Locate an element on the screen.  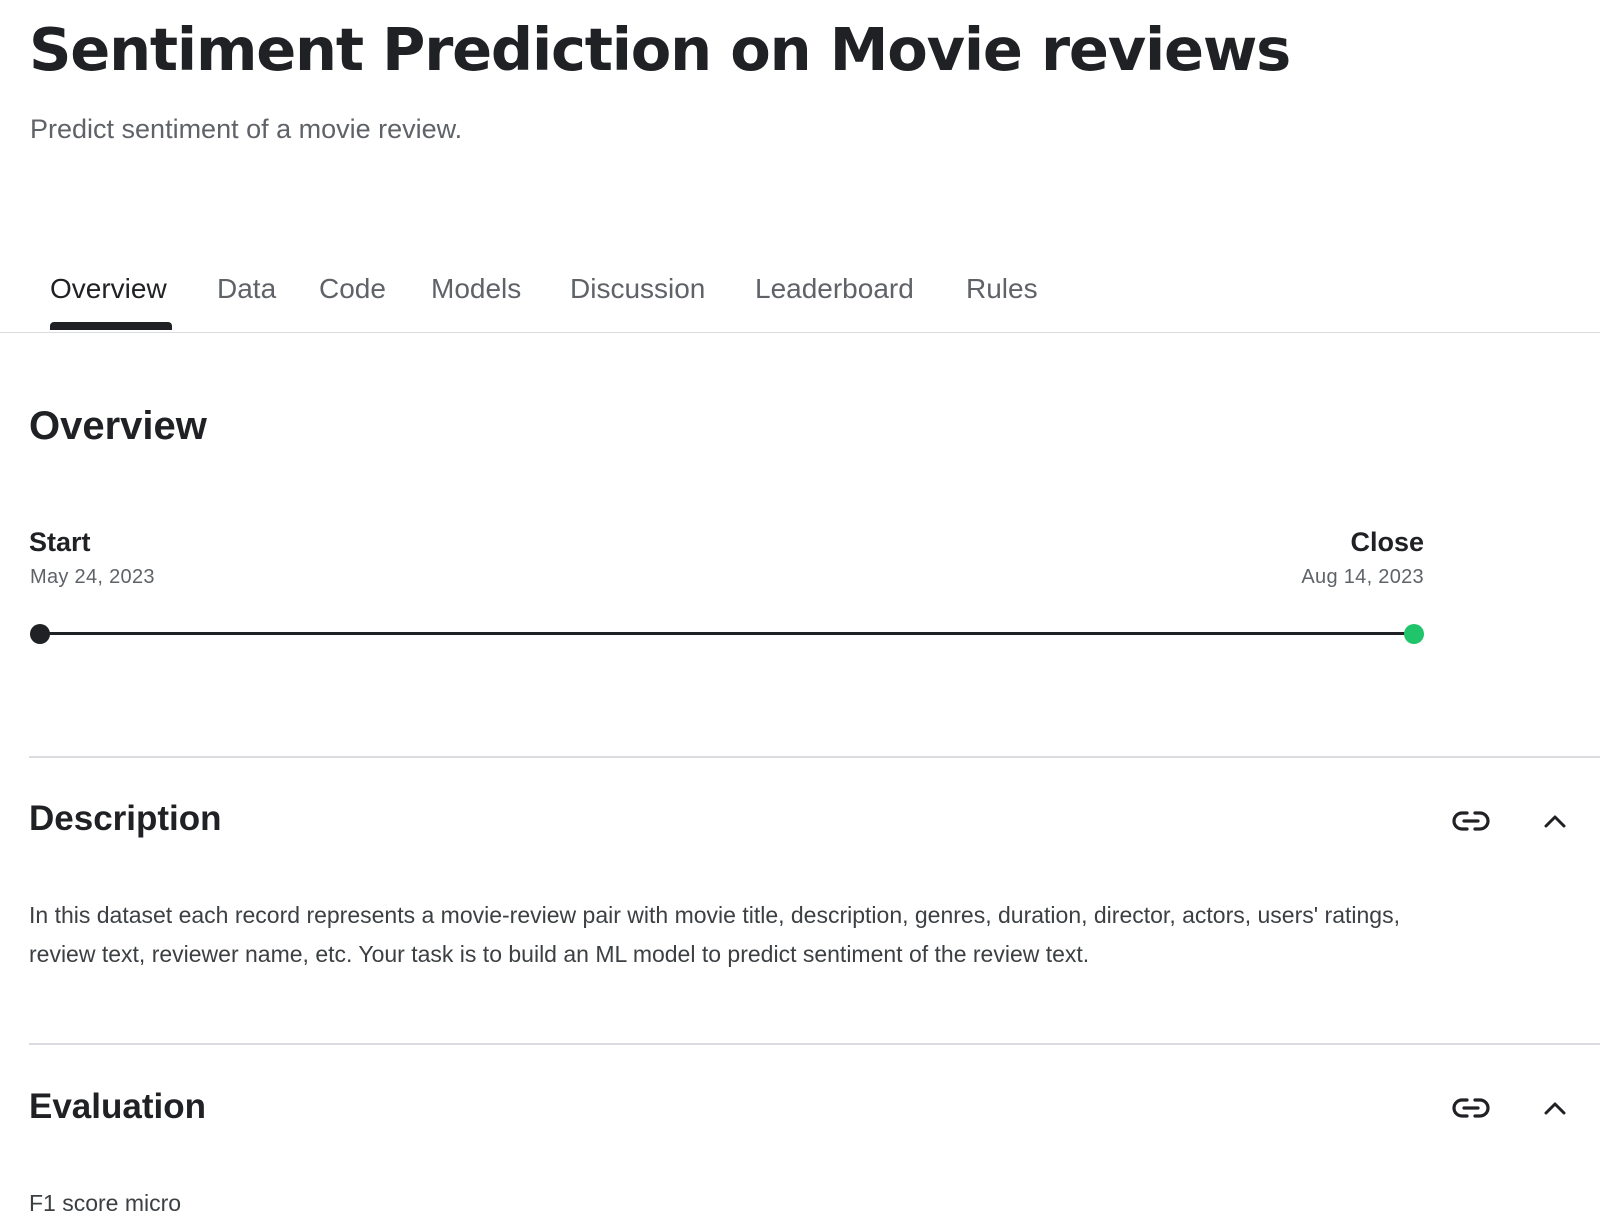
tab-models: Models is located at coordinates (476, 289).